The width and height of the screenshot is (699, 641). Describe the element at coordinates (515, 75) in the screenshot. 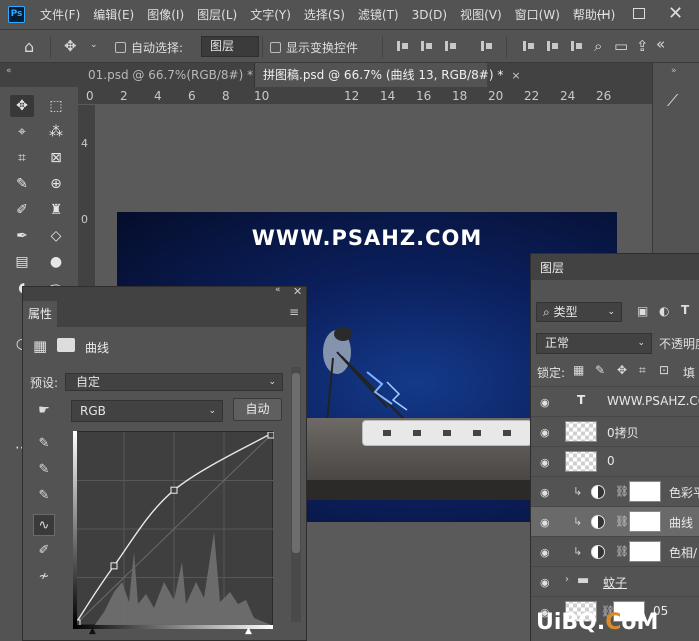

I see `close-tab-icon: ×` at that location.